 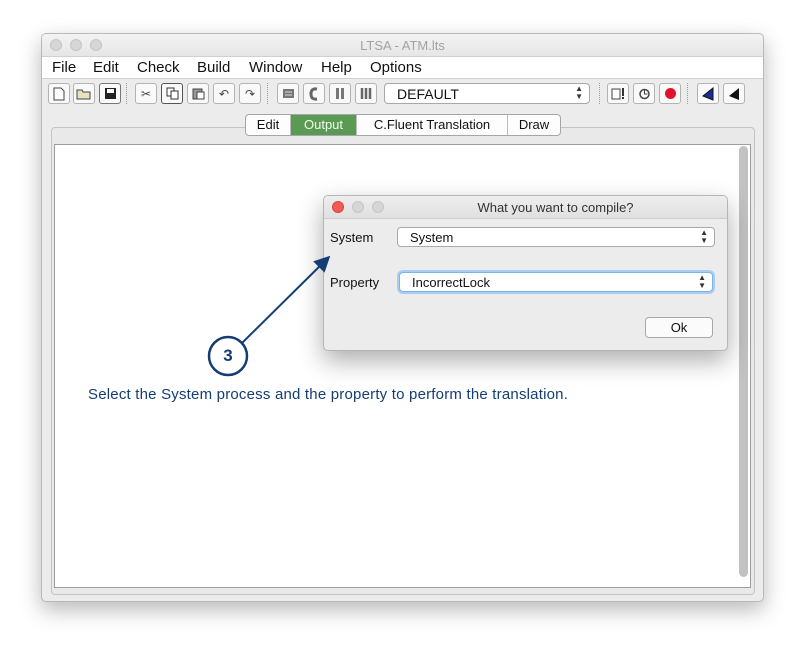 I want to click on annotation-overlay, so click(x=269, y=316).